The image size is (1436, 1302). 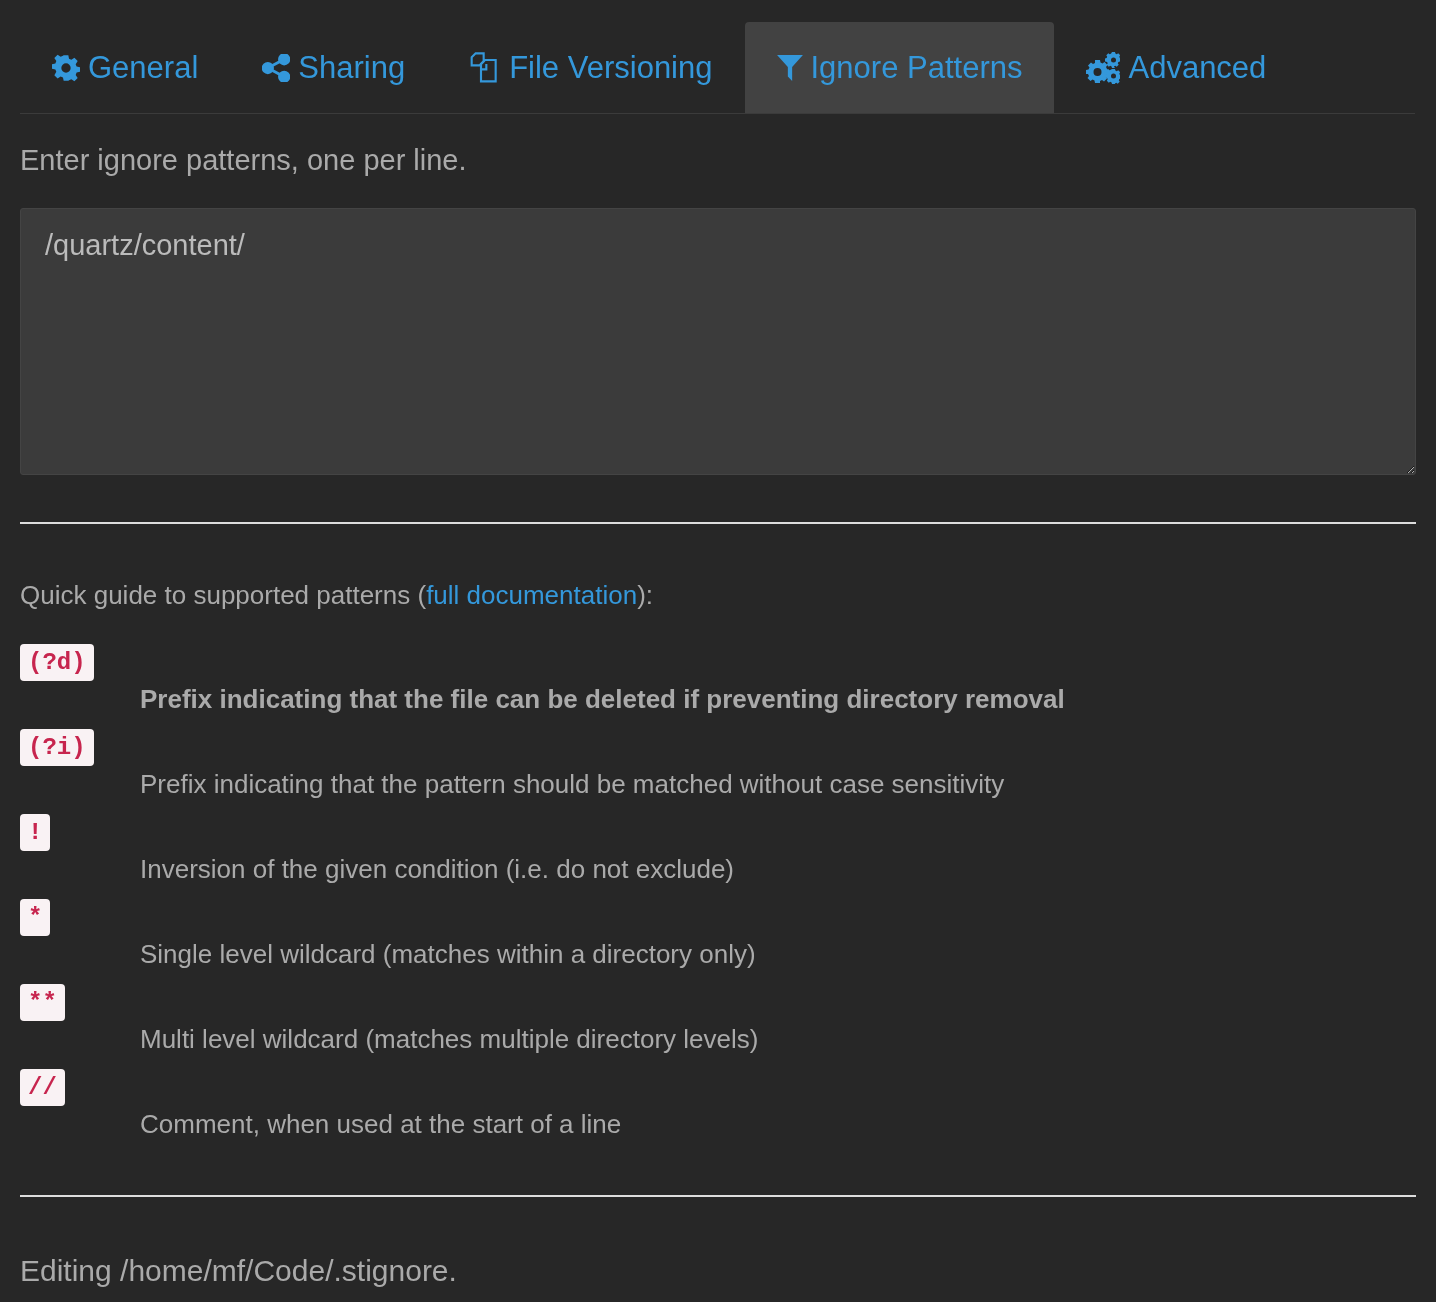 I want to click on documentation-link: full documentation, so click(x=532, y=595).